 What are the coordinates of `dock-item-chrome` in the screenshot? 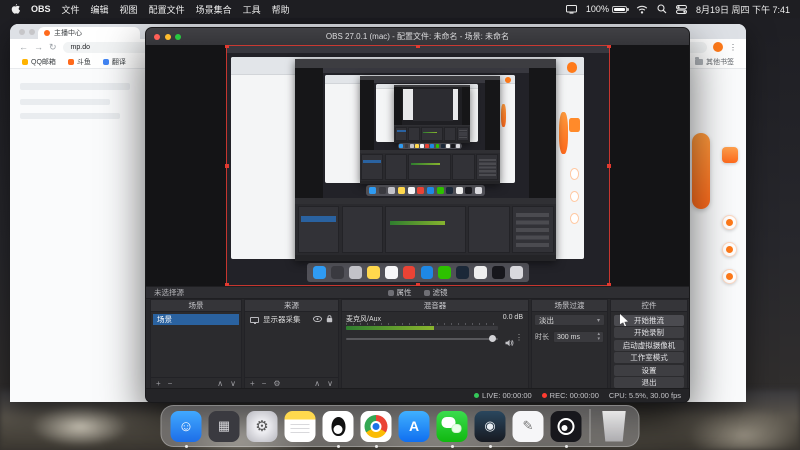 It's located at (376, 426).